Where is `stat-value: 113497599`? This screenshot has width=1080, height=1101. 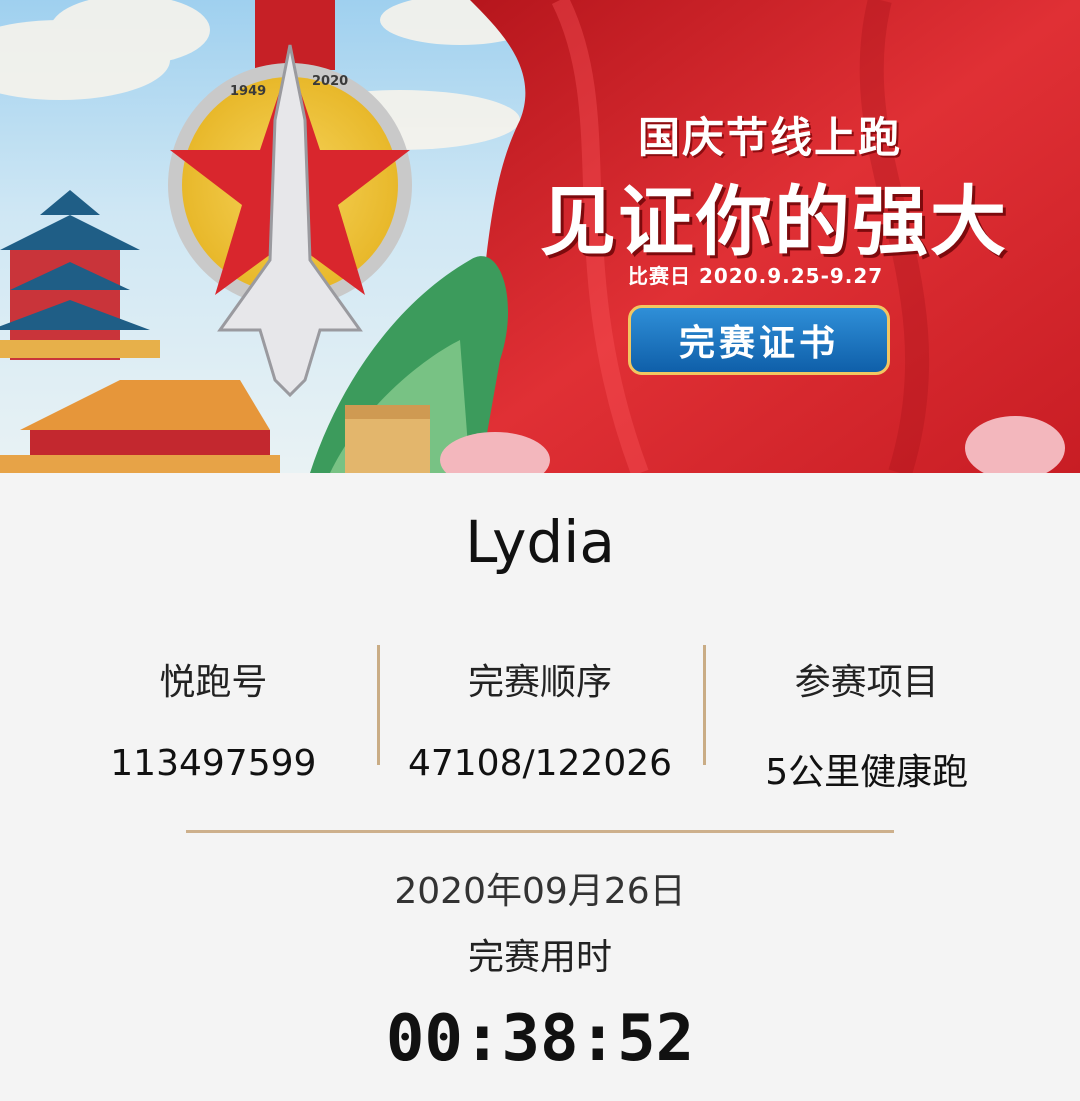
stat-value: 113497599 is located at coordinates (213, 763).